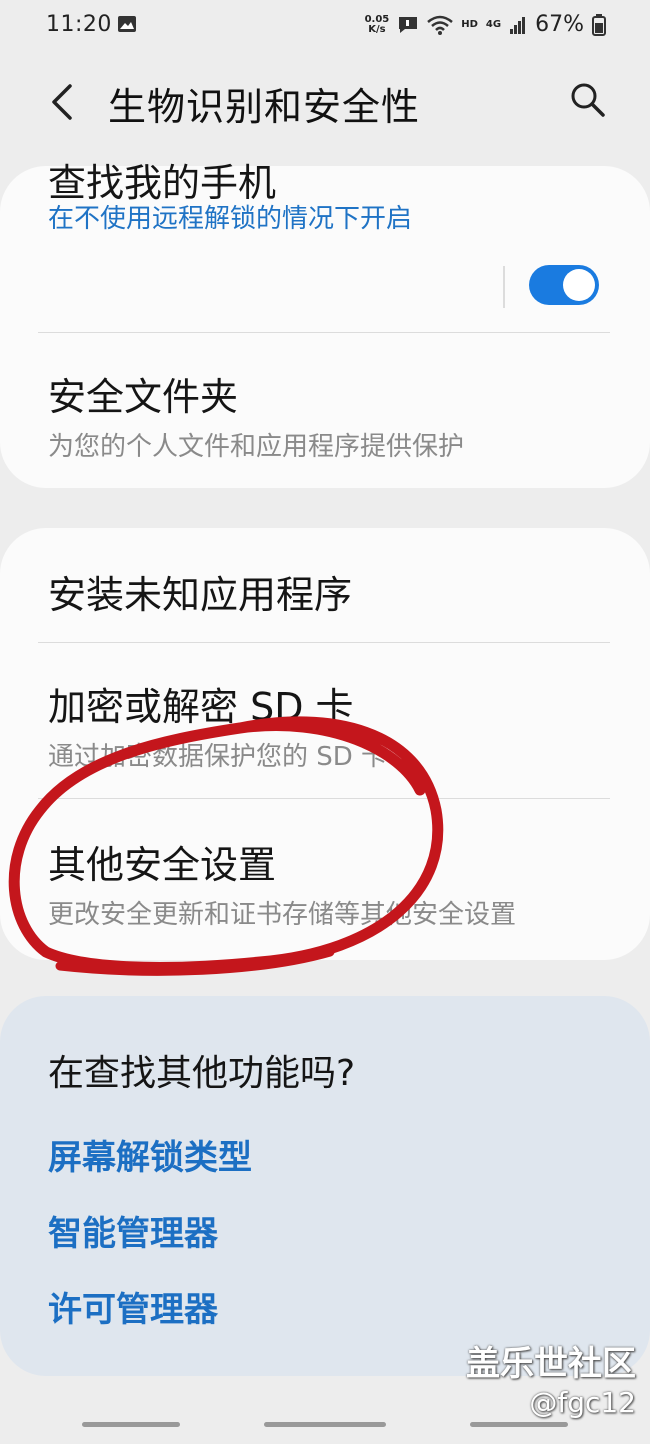 The width and height of the screenshot is (650, 1444). I want to click on status-bar: 11:20 0.05 K/s HD 4G 67%, so click(325, 28).